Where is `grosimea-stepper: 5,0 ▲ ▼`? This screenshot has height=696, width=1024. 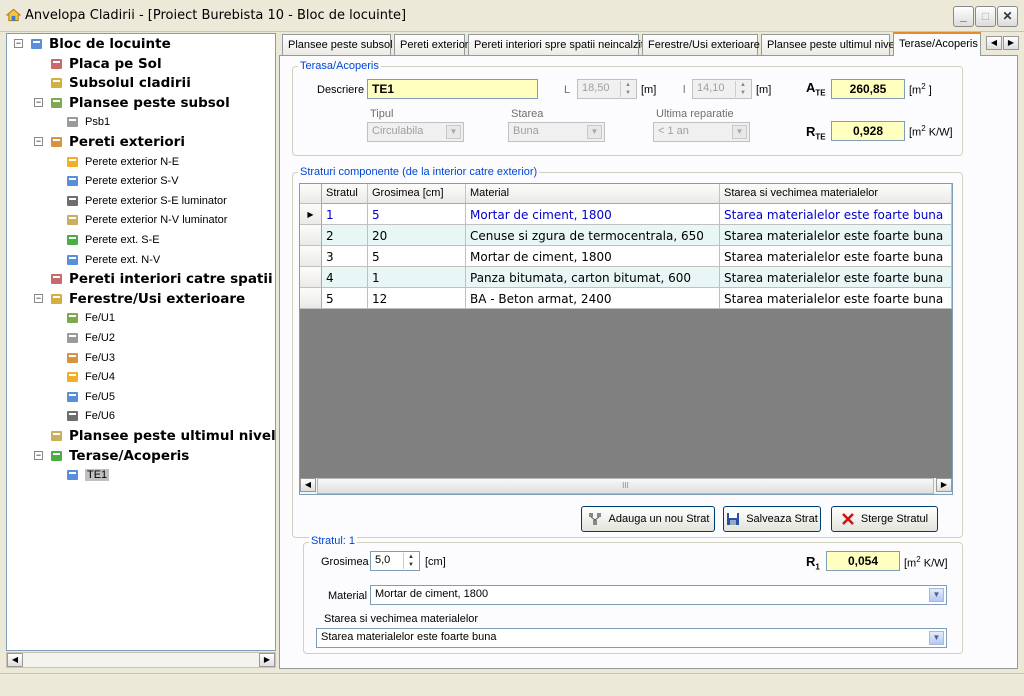 grosimea-stepper: 5,0 ▲ ▼ is located at coordinates (395, 561).